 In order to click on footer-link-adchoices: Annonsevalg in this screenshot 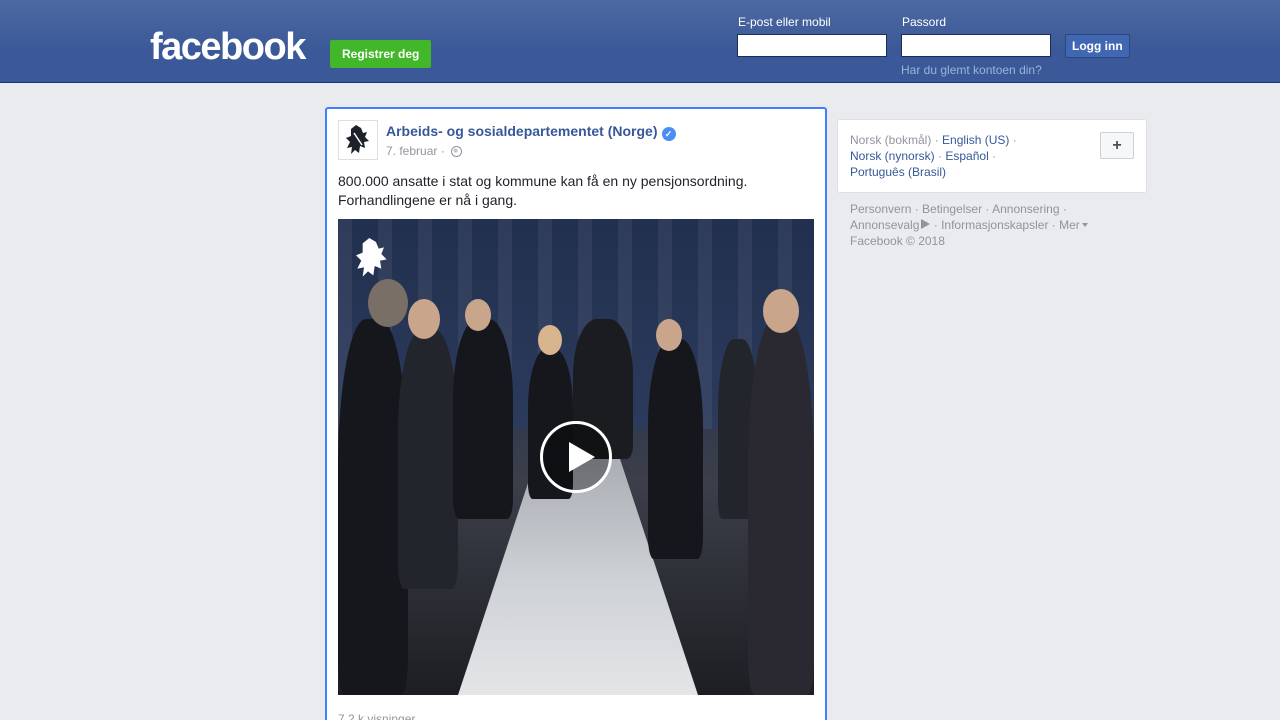, I will do `click(890, 225)`.